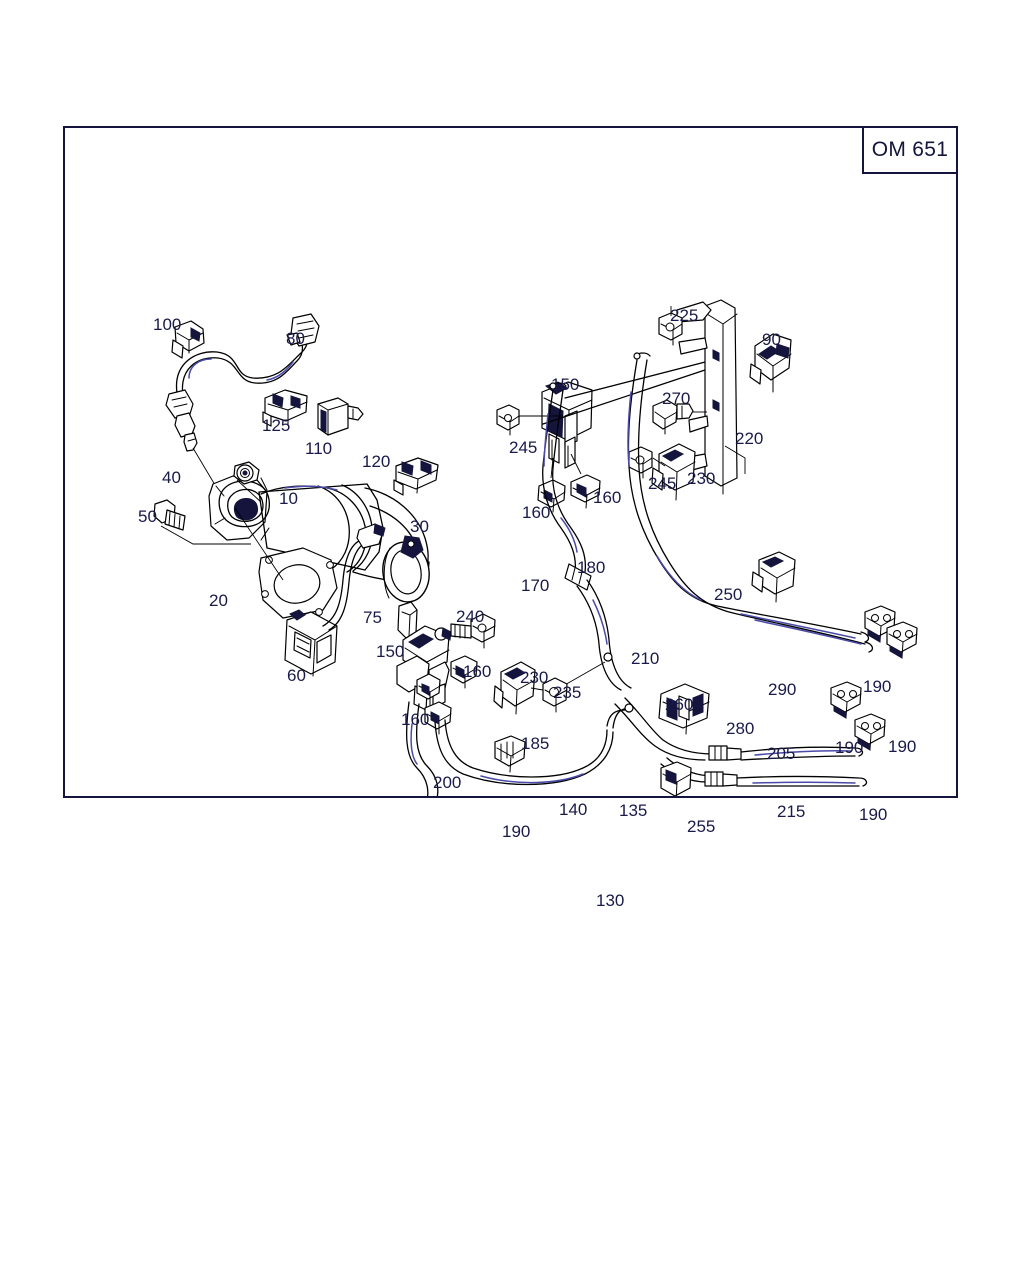  I want to click on callout-30: 30, so click(419, 526).